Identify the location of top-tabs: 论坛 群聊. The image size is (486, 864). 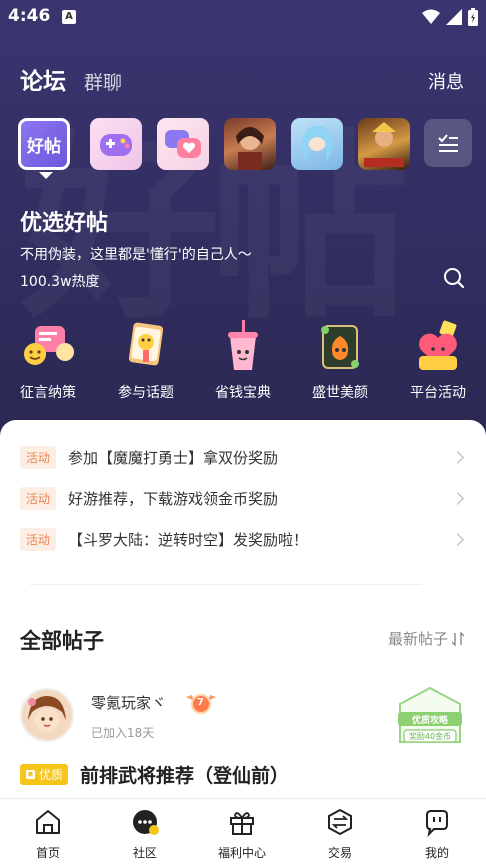
(71, 79).